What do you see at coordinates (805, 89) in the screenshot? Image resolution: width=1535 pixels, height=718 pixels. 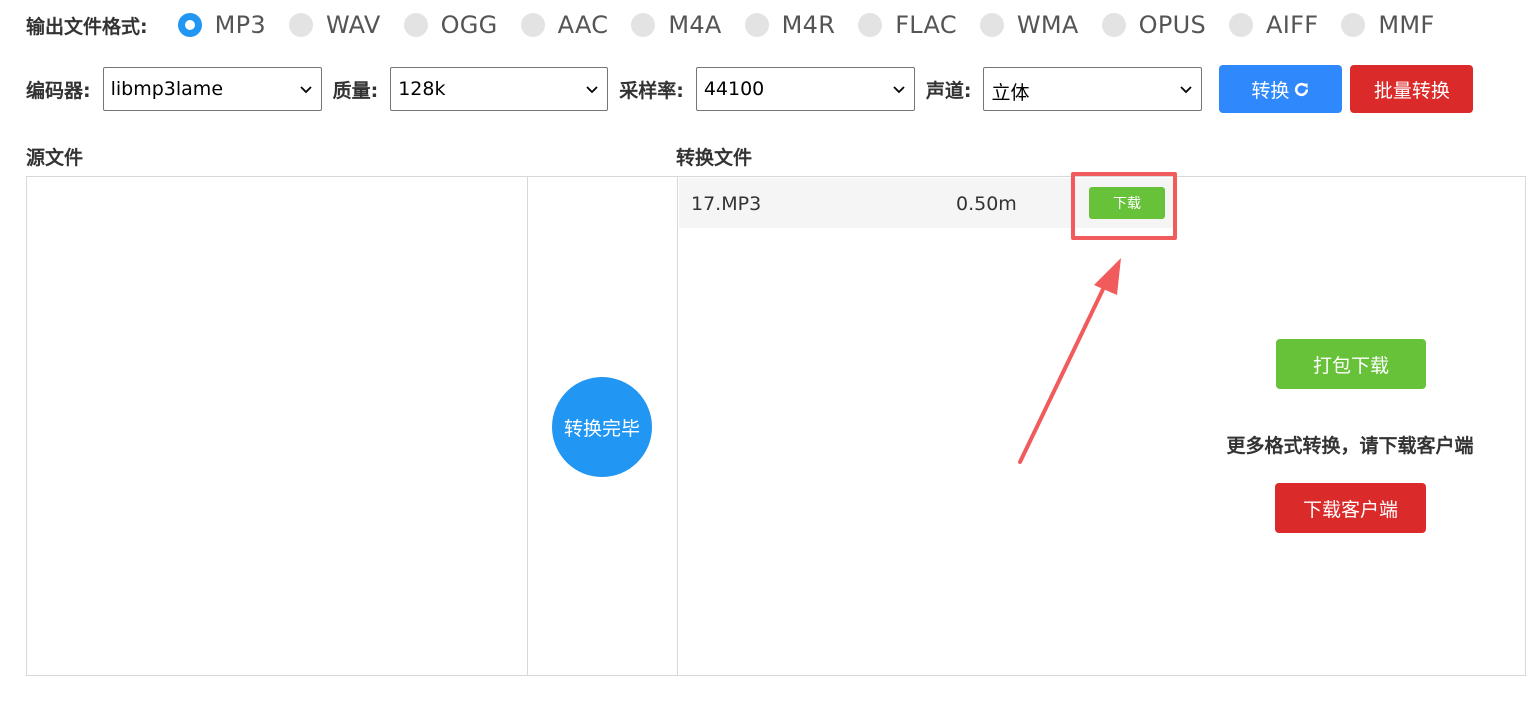 I see `samplerate-select: 44100` at bounding box center [805, 89].